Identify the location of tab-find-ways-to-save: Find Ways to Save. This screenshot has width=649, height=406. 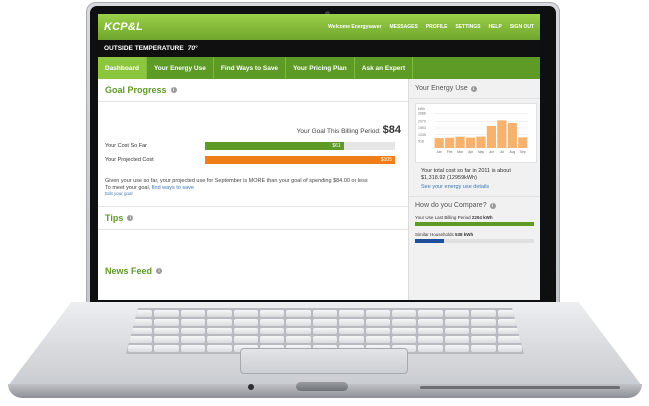
(250, 68).